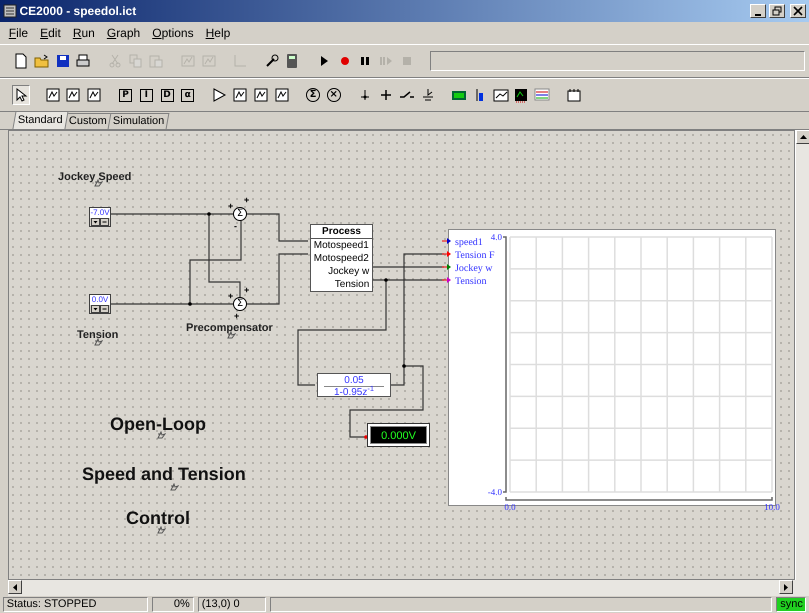  Describe the element at coordinates (408, 588) in the screenshot. I see `horizontal-scrollbar` at that location.